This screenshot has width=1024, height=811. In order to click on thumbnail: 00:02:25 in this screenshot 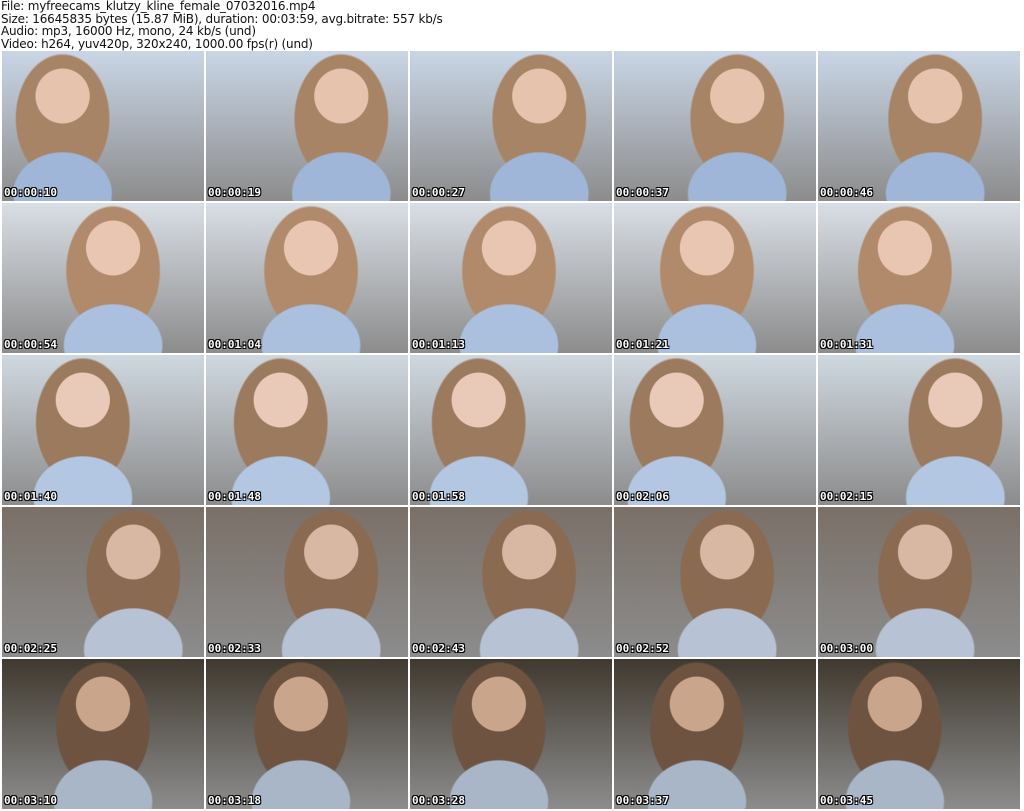, I will do `click(103, 582)`.